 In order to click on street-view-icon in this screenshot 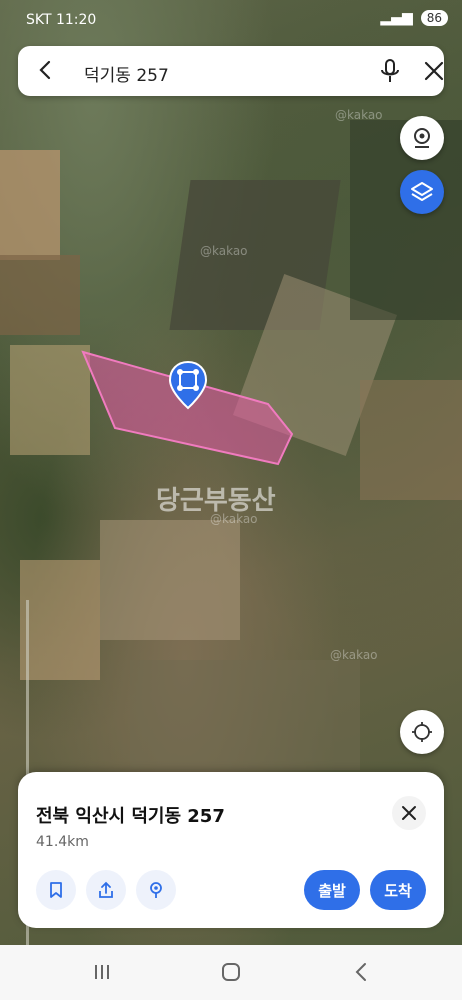, I will do `click(422, 138)`.